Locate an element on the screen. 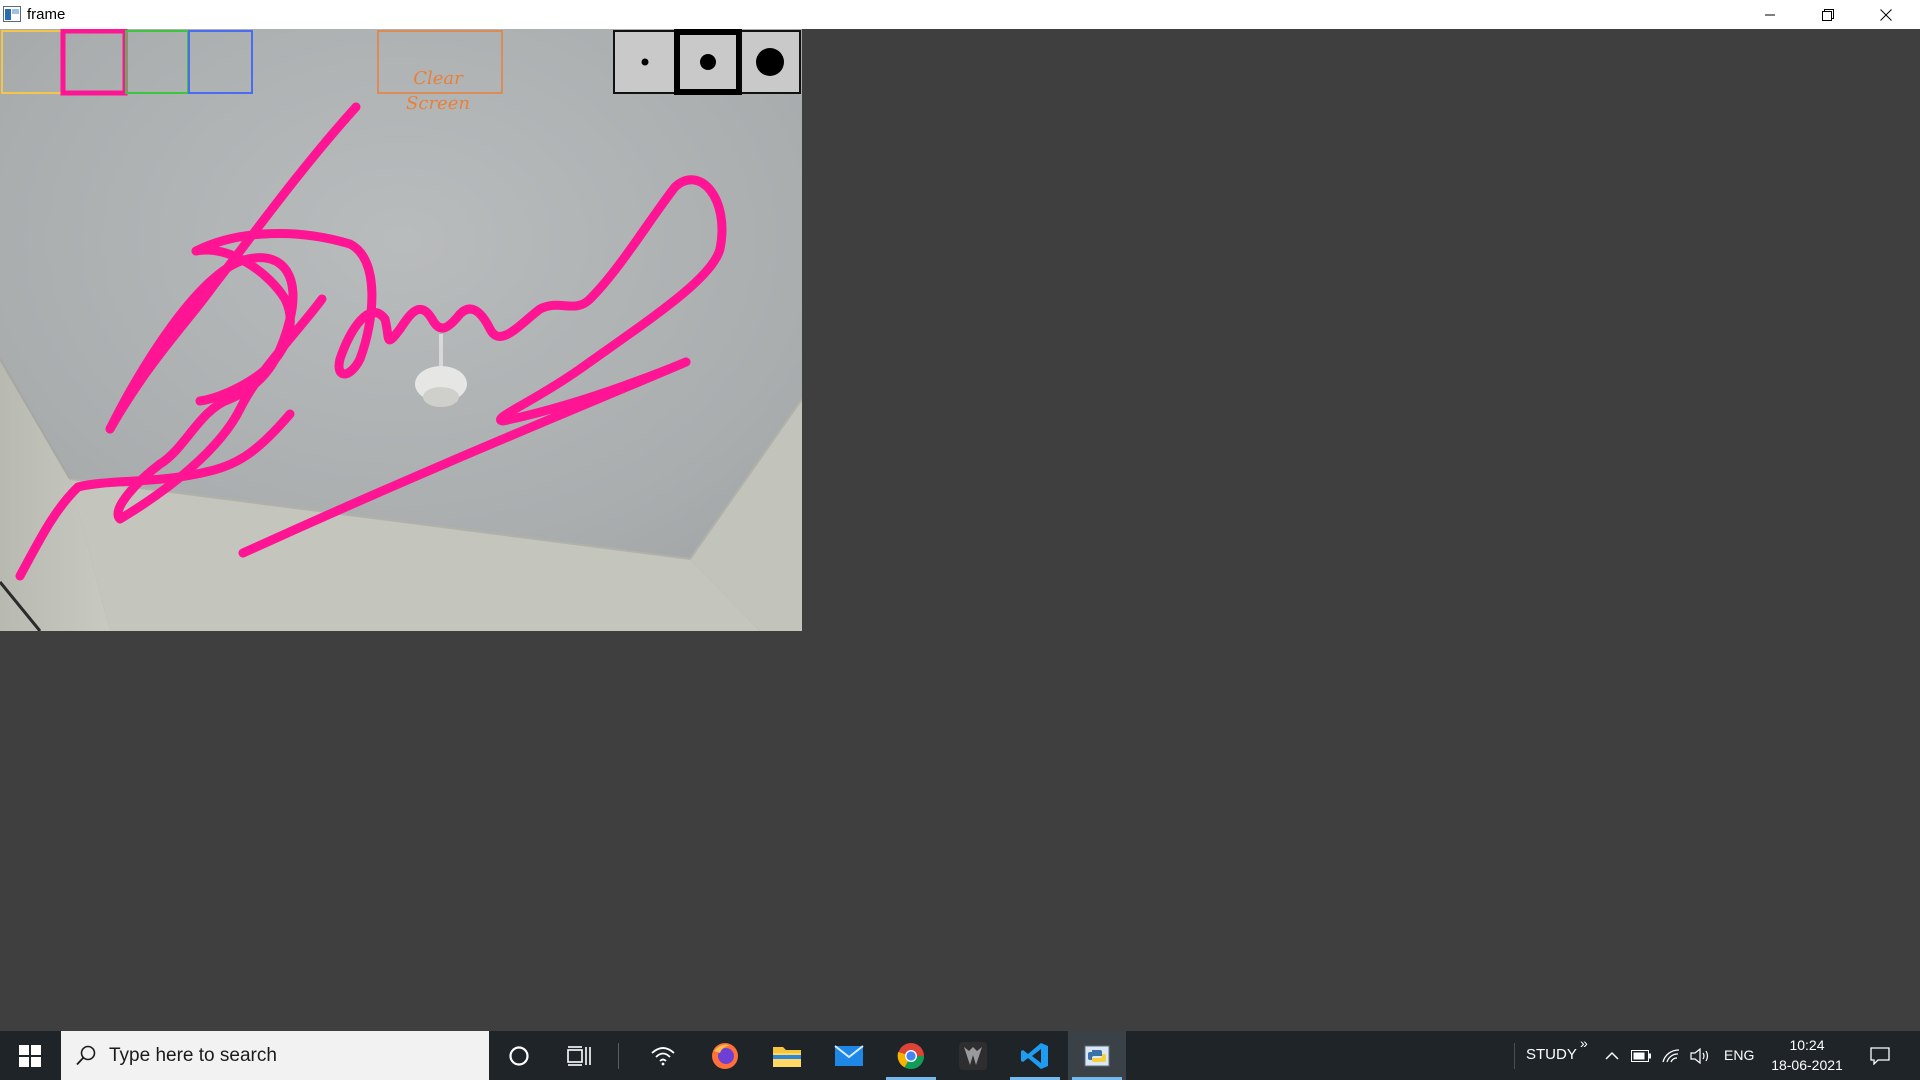 The height and width of the screenshot is (1080, 1920). brush-size-selector is located at coordinates (707, 62).